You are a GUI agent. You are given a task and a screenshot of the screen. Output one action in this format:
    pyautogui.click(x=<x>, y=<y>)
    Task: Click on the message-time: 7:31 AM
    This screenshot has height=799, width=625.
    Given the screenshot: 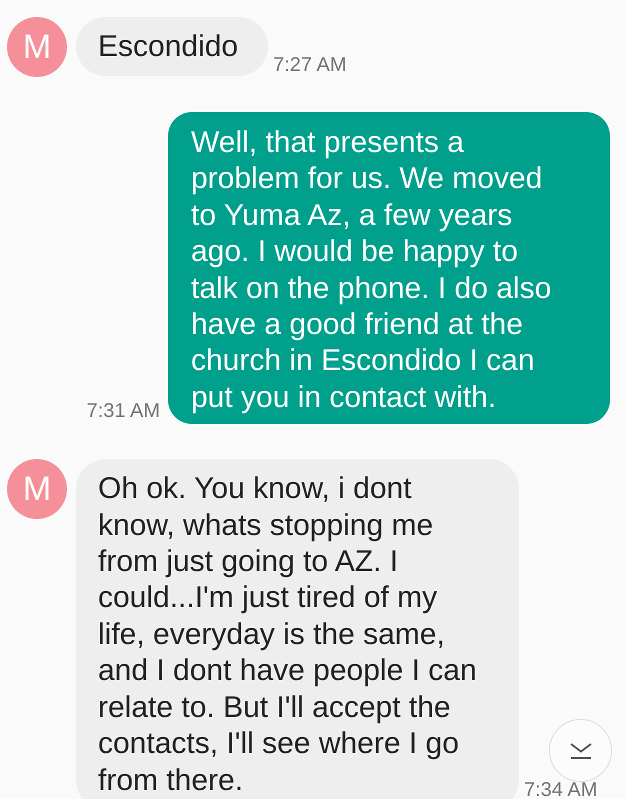 What is the action you would take?
    pyautogui.click(x=123, y=411)
    